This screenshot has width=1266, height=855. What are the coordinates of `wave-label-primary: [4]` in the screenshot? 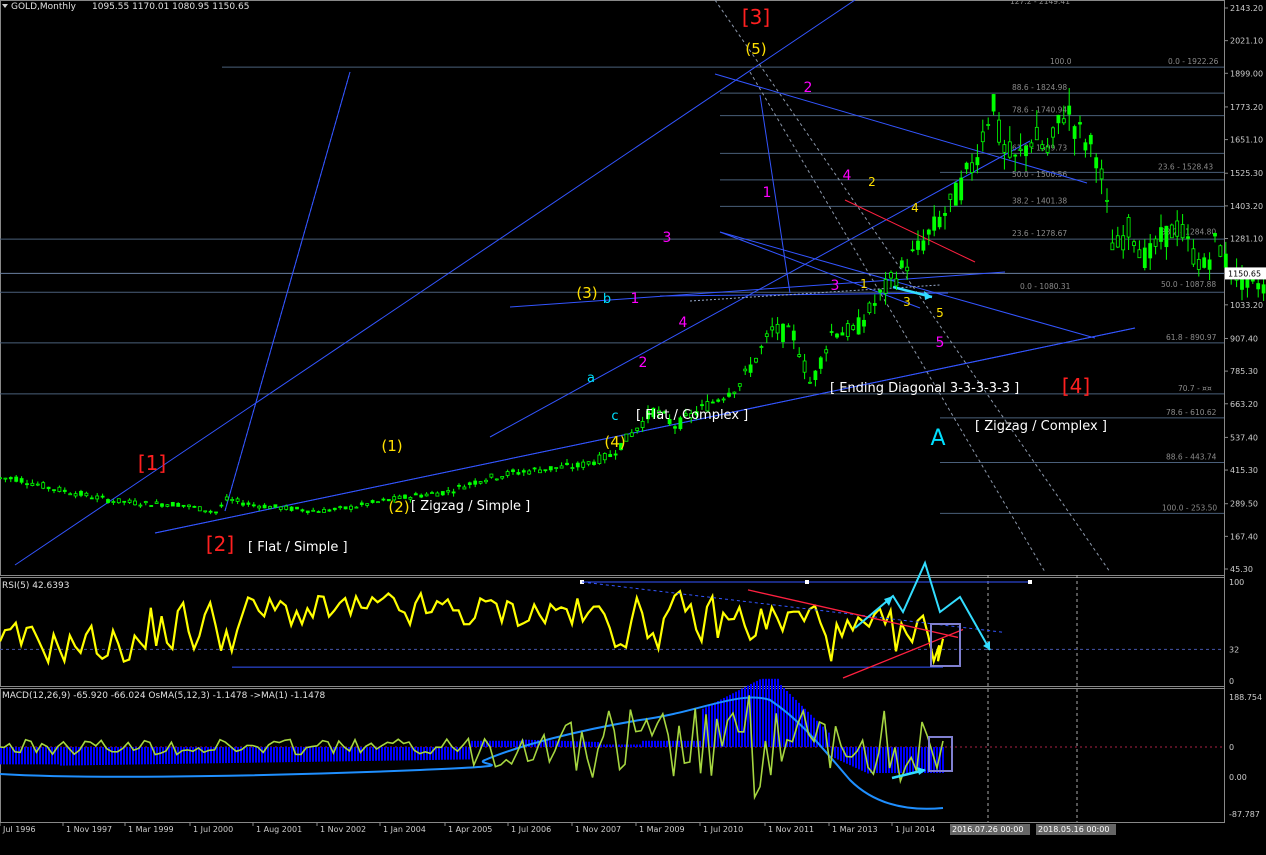 It's located at (1076, 386).